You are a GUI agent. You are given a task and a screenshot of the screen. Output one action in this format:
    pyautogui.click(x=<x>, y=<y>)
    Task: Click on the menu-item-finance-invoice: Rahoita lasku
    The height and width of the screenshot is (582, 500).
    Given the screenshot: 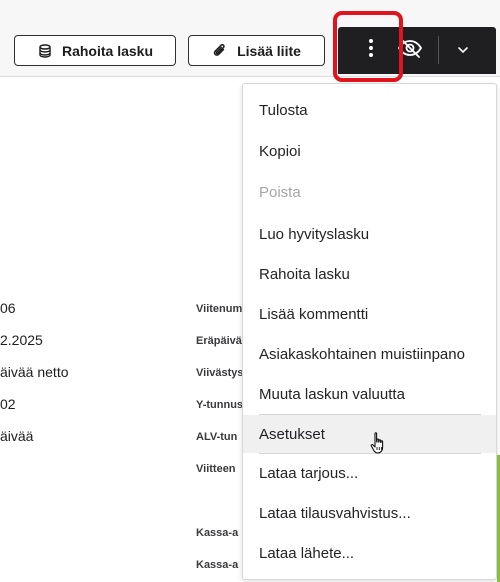 What is the action you would take?
    pyautogui.click(x=304, y=274)
    